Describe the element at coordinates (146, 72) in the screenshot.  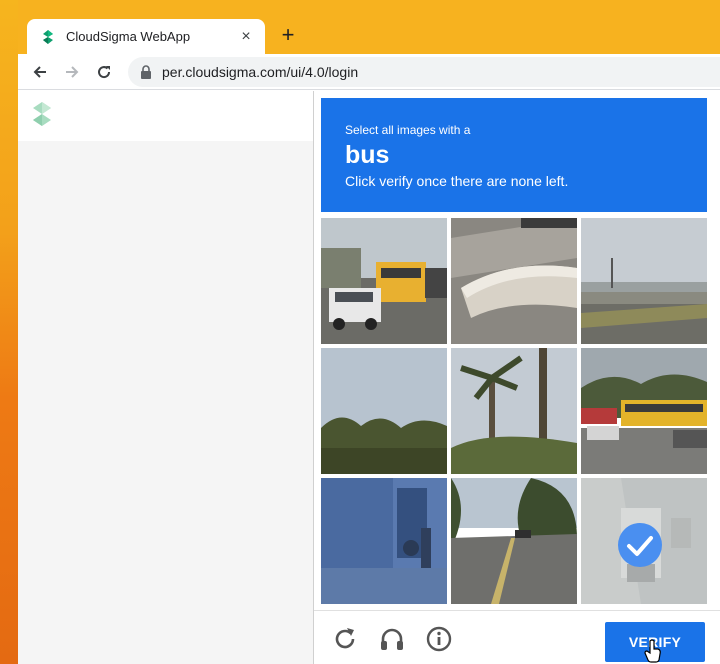
I see `lock-icon` at that location.